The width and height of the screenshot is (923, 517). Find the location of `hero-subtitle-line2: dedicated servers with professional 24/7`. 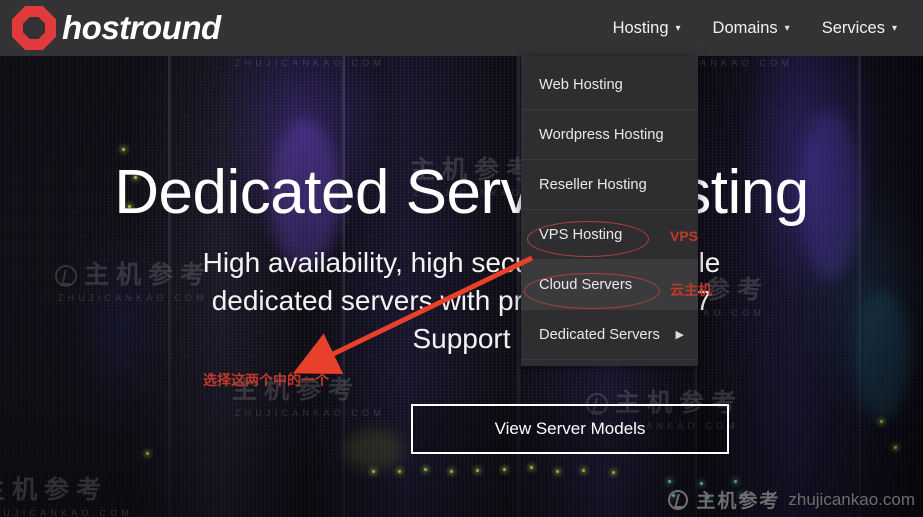

hero-subtitle-line2: dedicated servers with professional 24/7 is located at coordinates (461, 300).